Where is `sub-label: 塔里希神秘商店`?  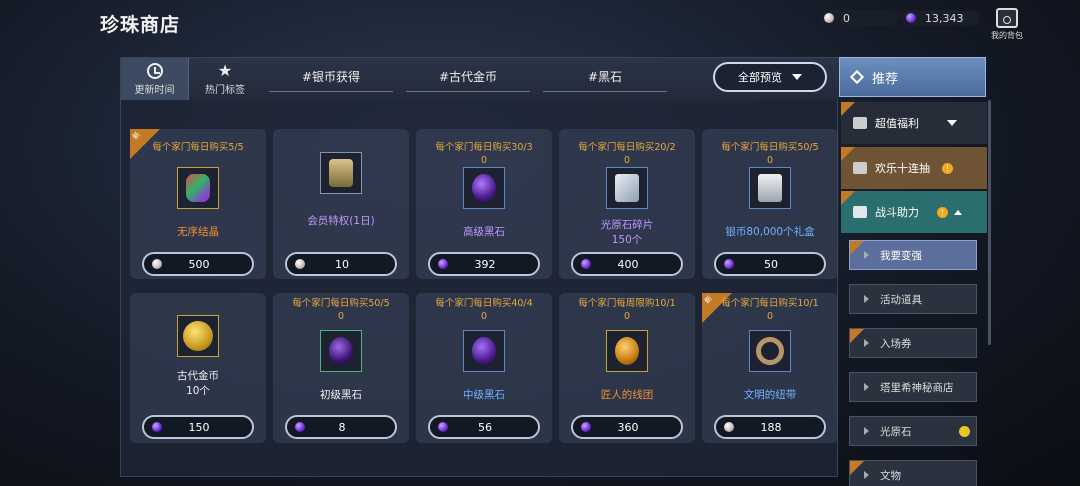
sub-label: 塔里希神秘商店 is located at coordinates (917, 387).